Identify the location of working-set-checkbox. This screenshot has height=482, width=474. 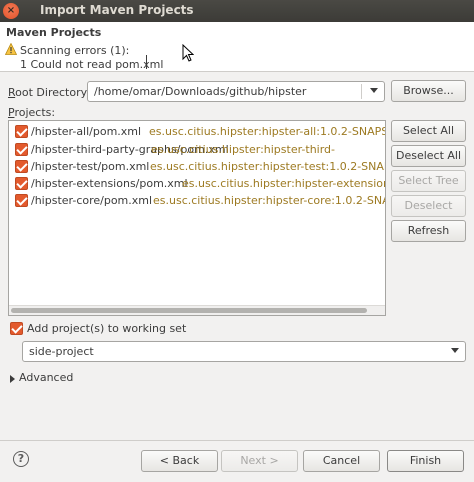
(16, 328).